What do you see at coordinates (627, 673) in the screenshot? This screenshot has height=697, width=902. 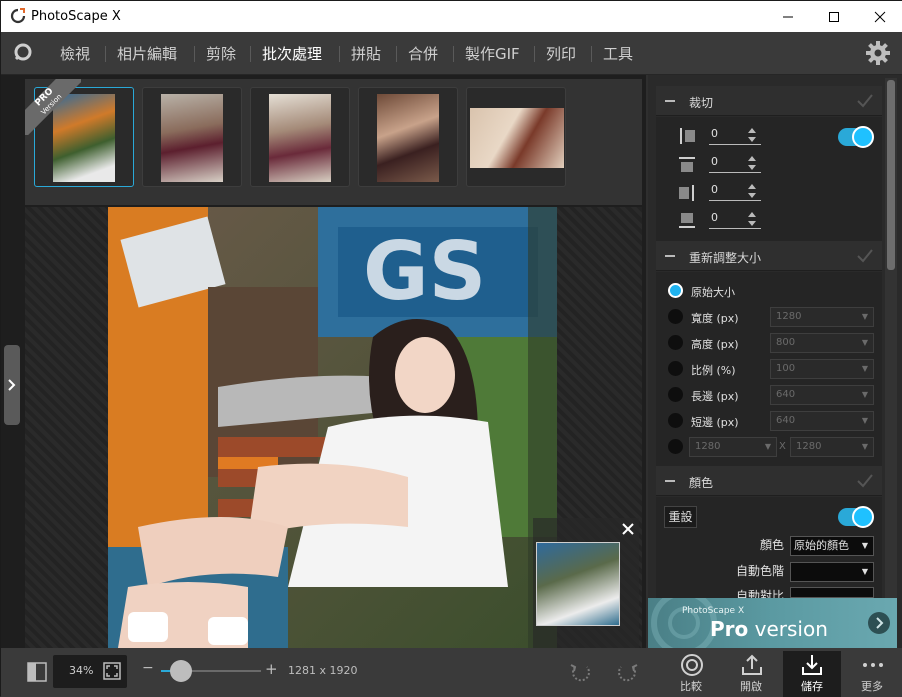 I see `rotate-right-icon` at bounding box center [627, 673].